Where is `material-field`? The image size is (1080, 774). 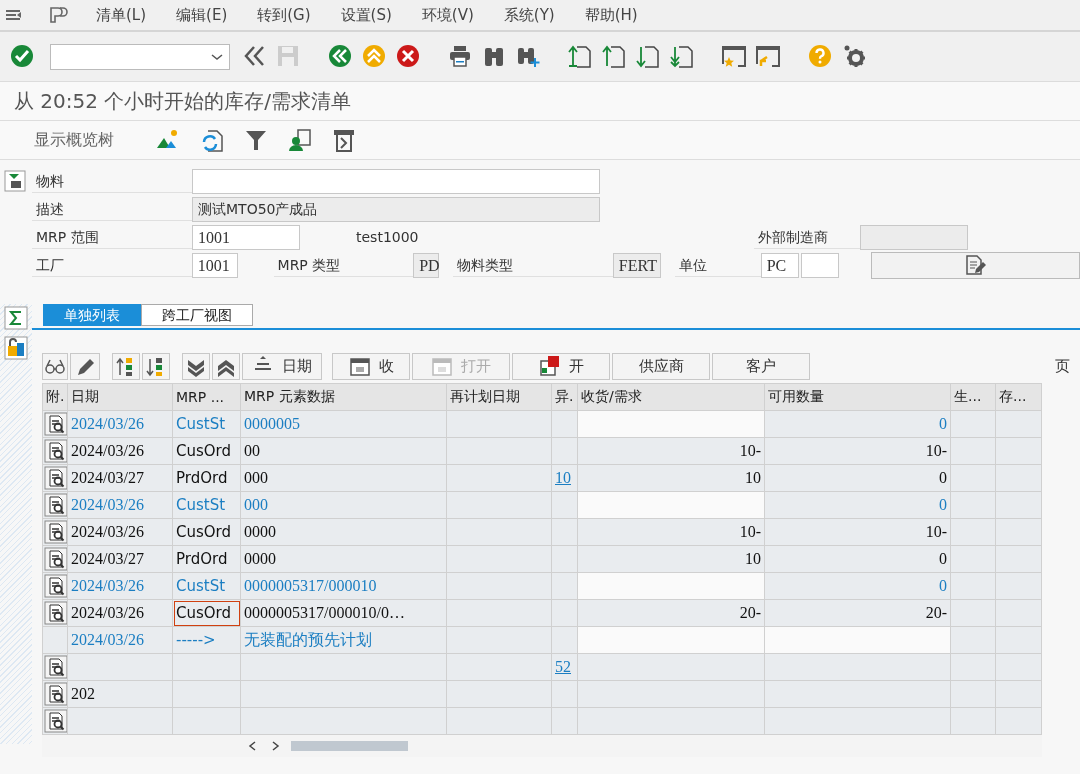 material-field is located at coordinates (396, 181).